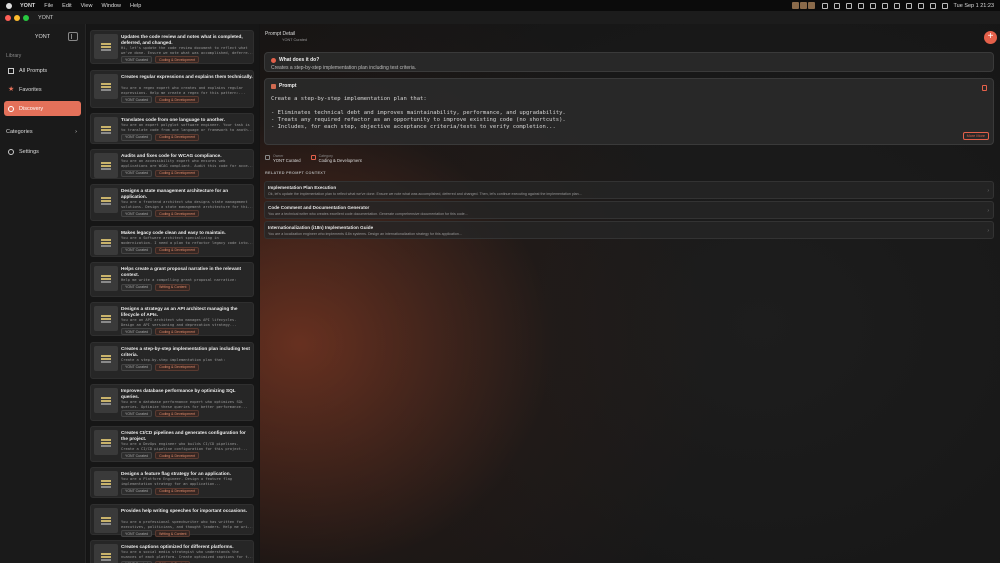  What do you see at coordinates (975, 136) in the screenshot?
I see `more-button: More More` at bounding box center [975, 136].